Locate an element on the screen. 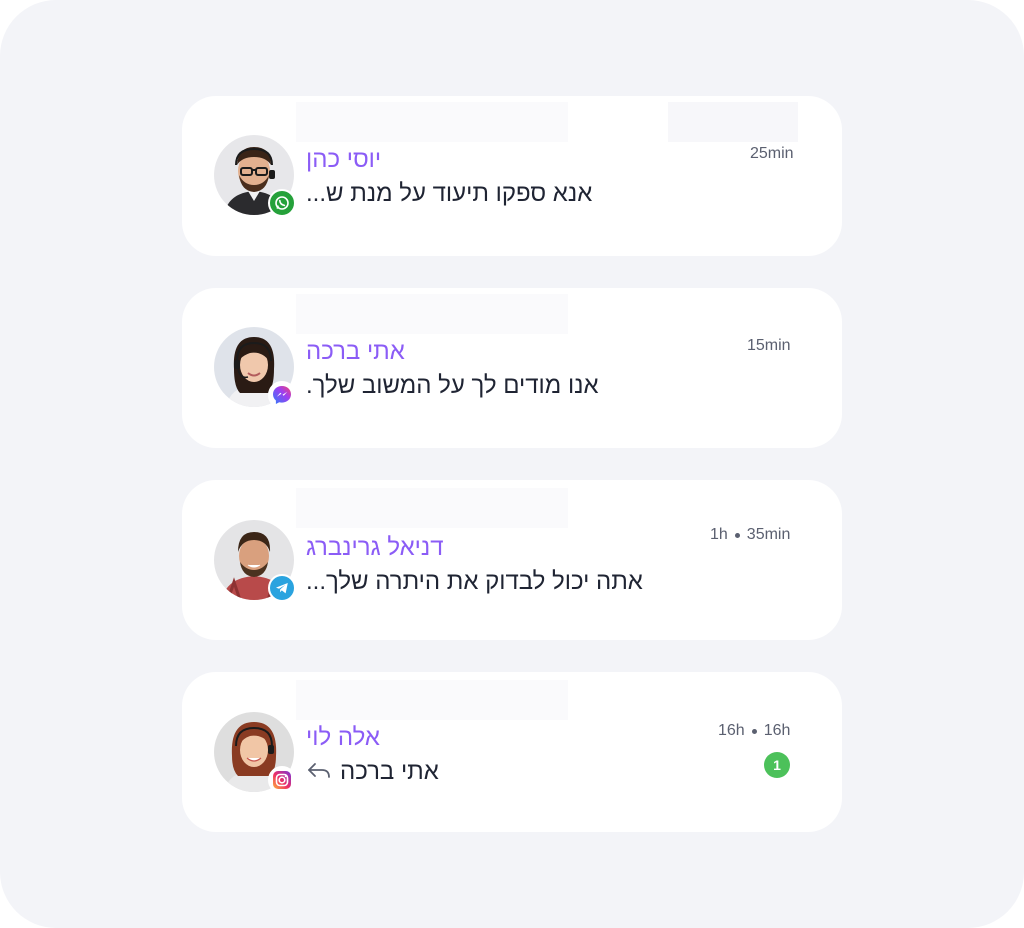 The height and width of the screenshot is (928, 1024). message-preview: אתי ברכה is located at coordinates (389, 771).